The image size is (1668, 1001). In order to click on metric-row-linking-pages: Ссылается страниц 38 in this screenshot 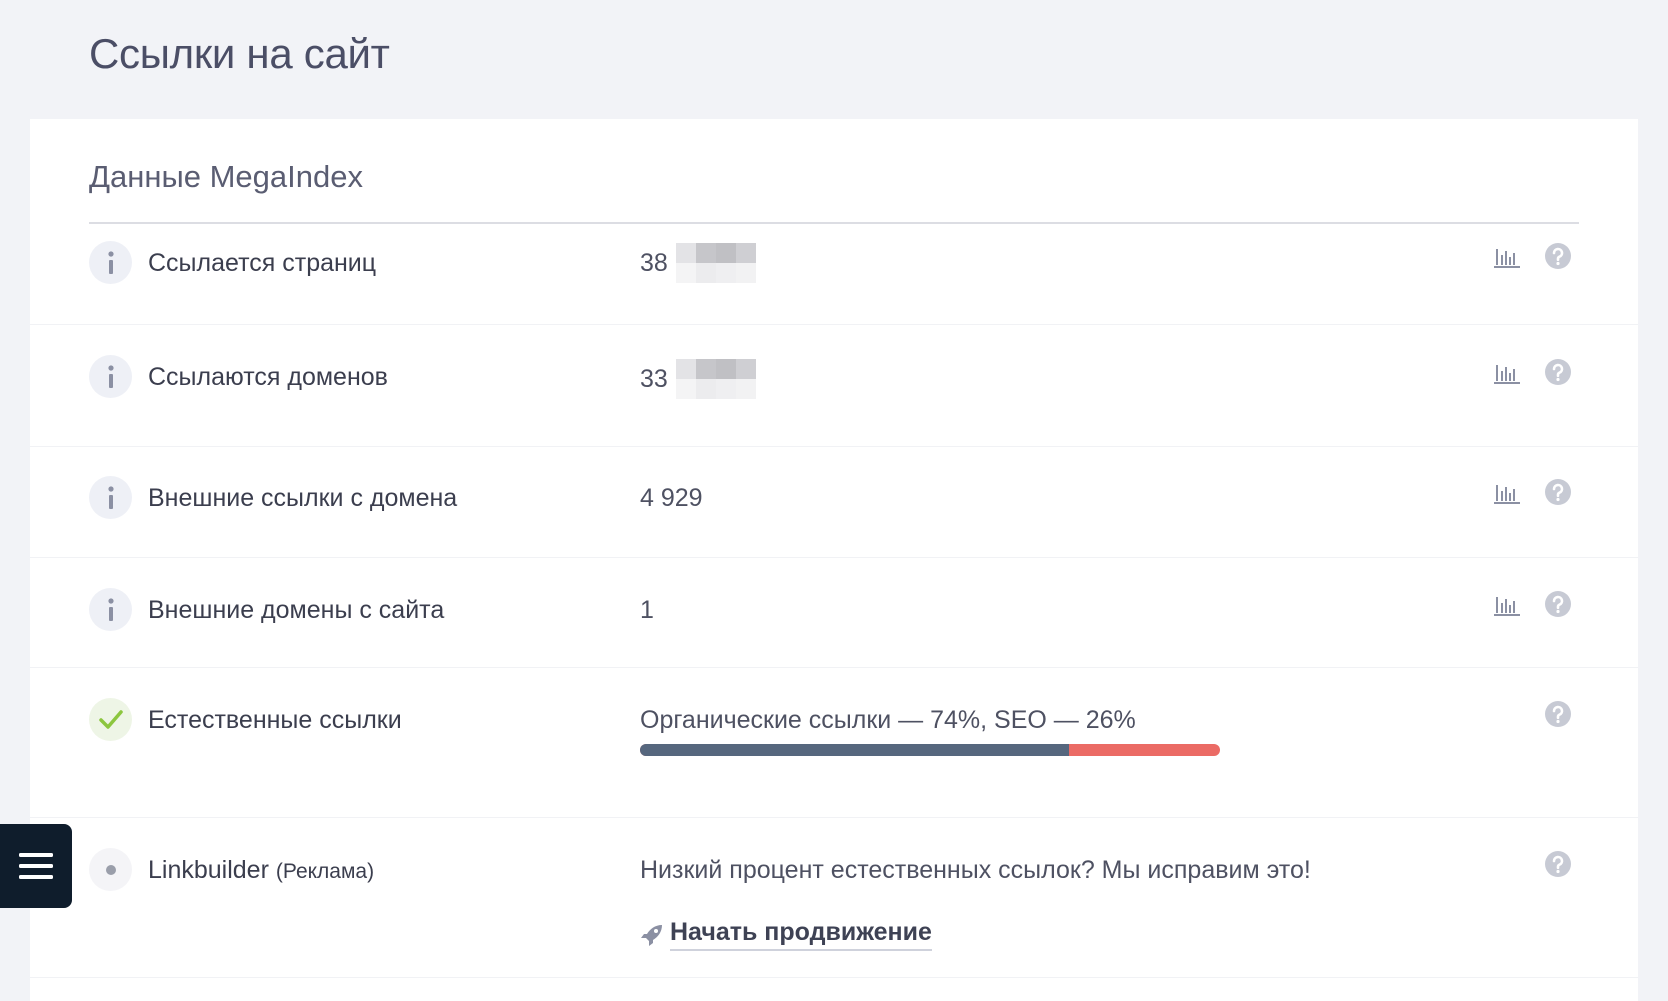, I will do `click(834, 275)`.